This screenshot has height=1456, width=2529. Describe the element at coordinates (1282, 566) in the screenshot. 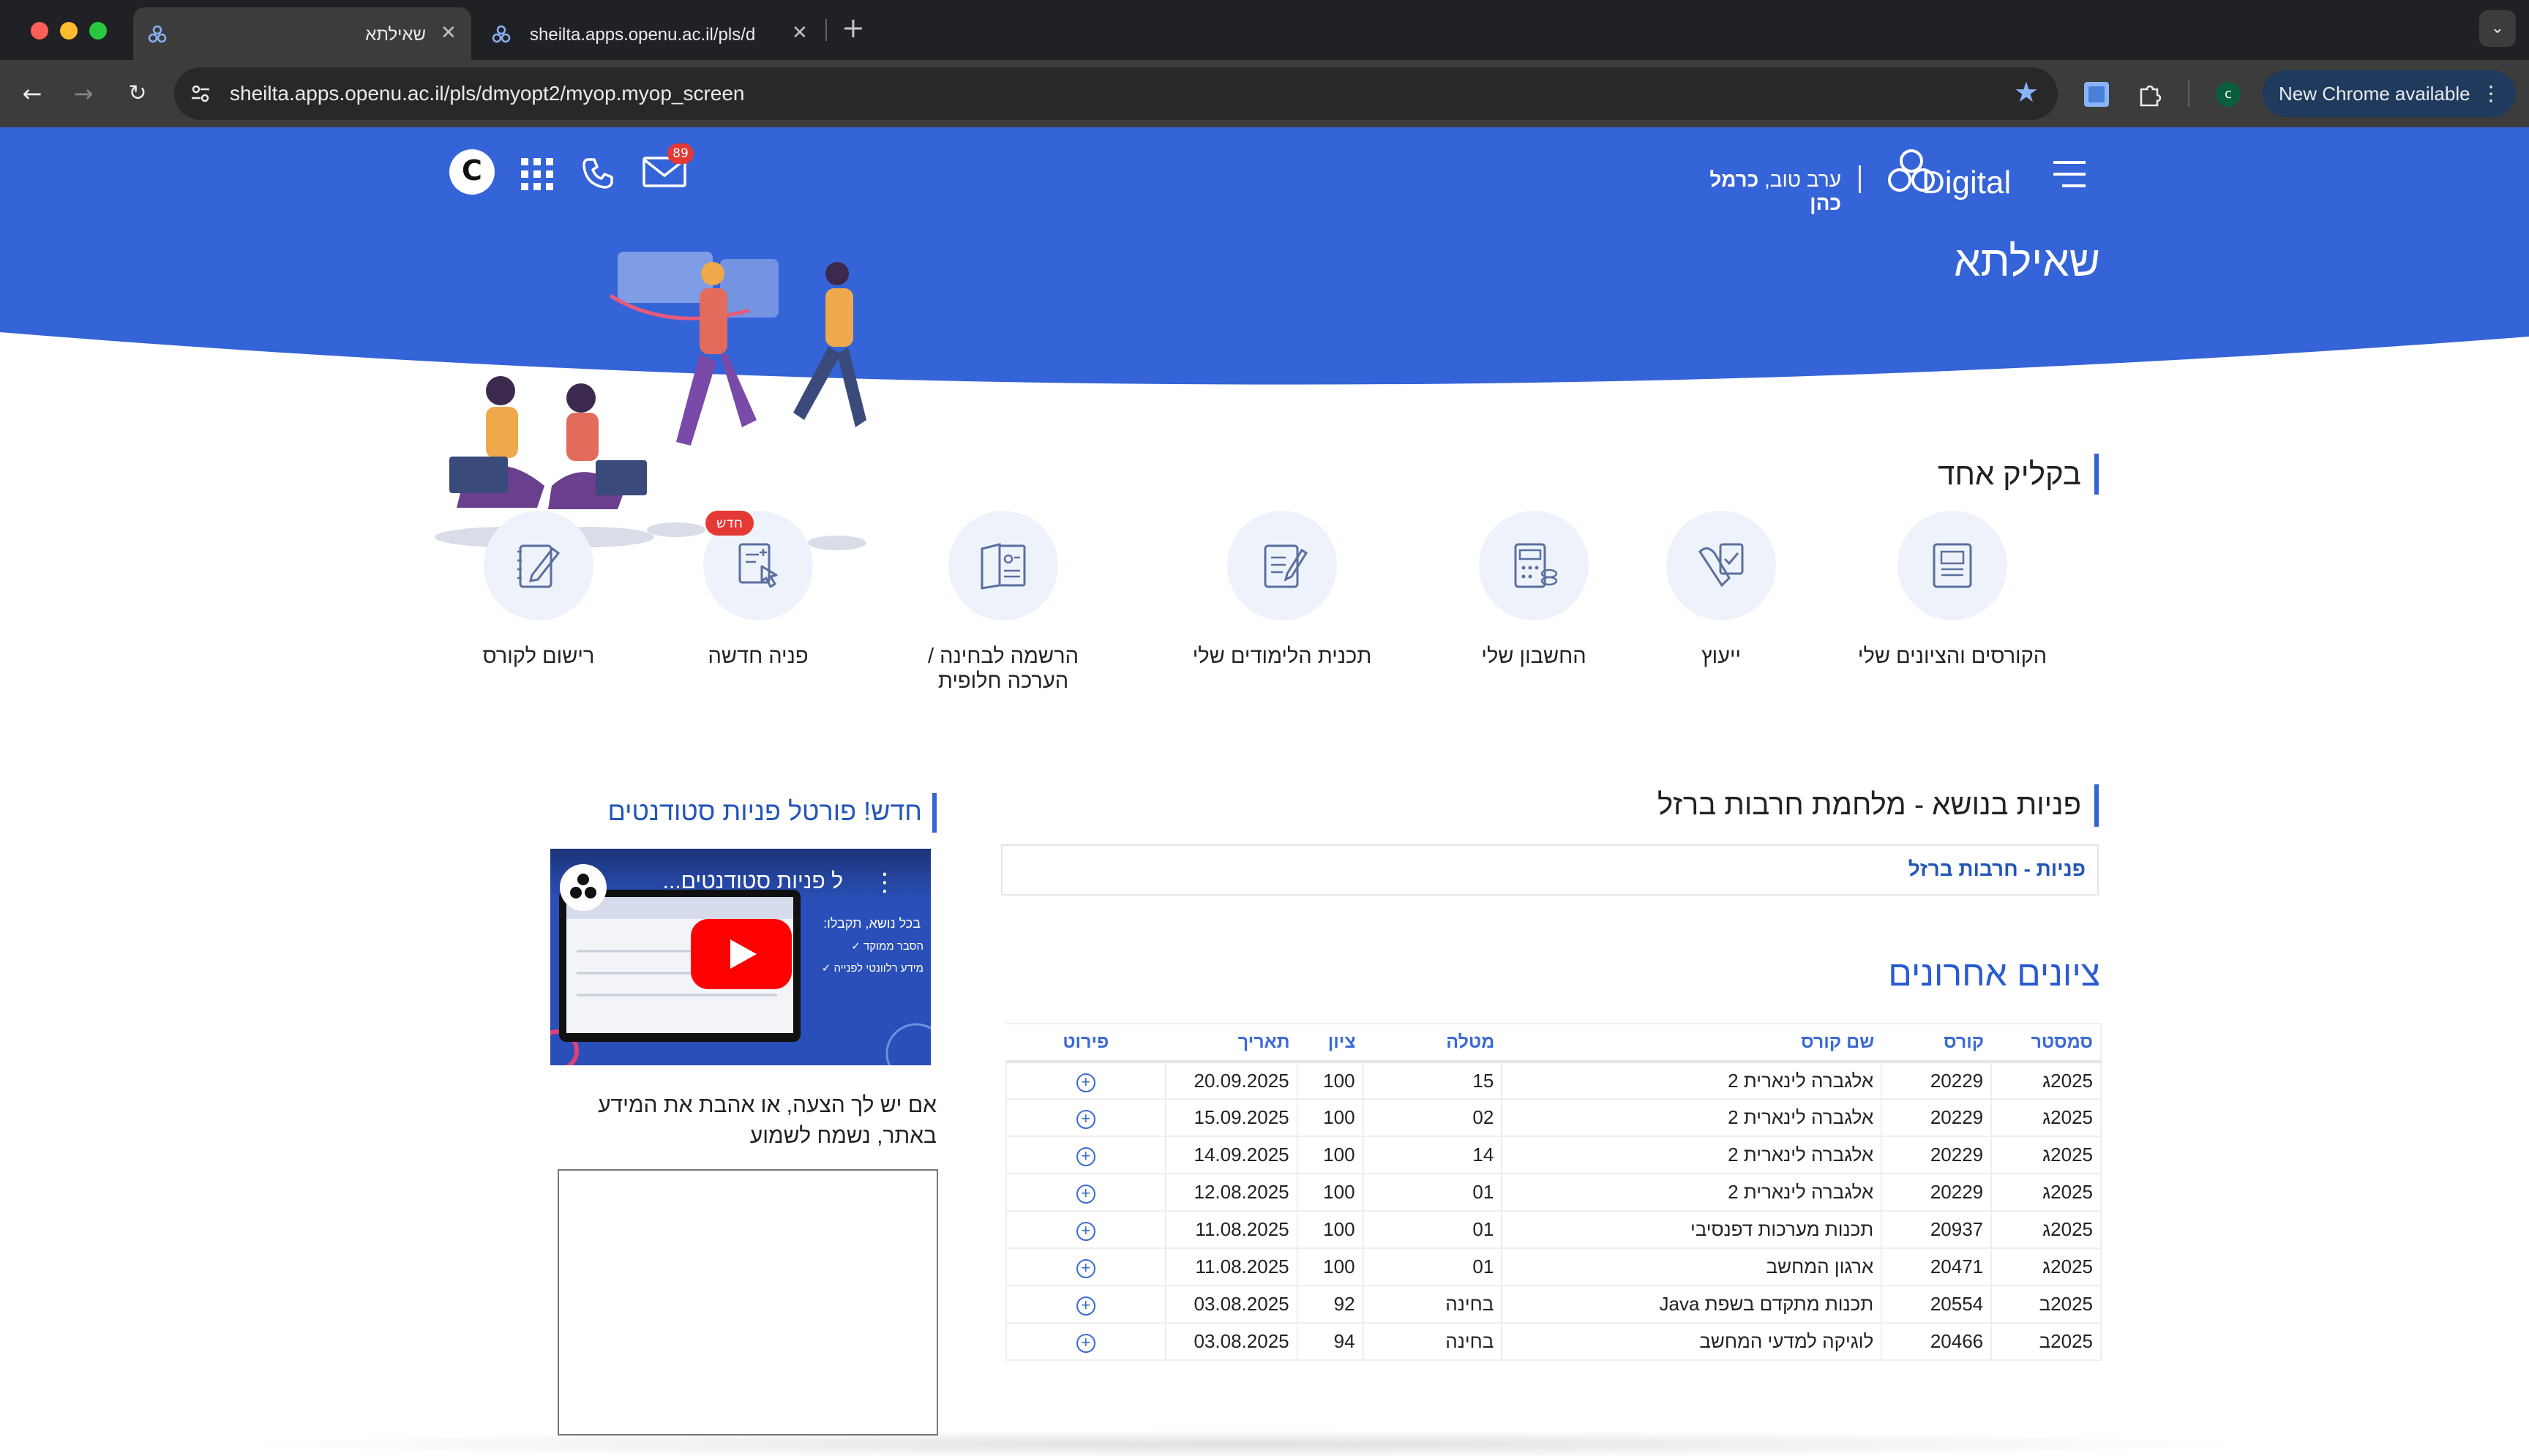

I see `study-plan-icon` at that location.